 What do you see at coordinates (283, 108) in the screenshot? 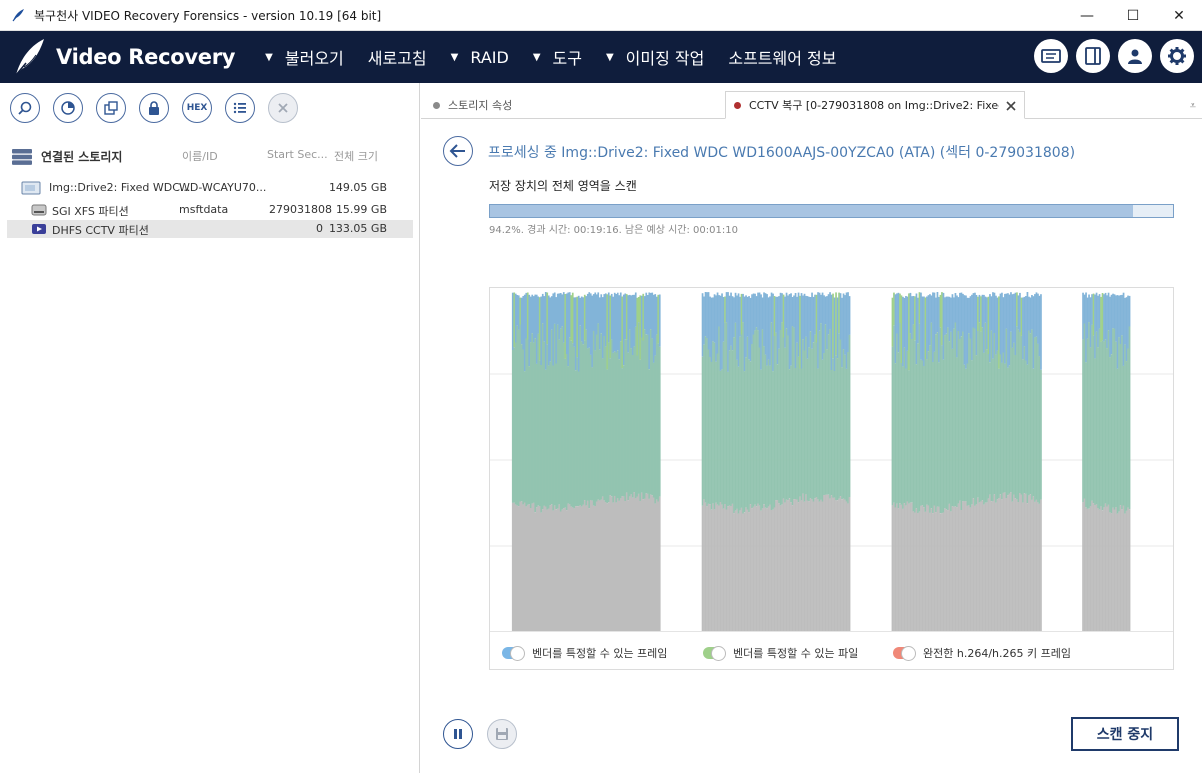
I see `close-button` at bounding box center [283, 108].